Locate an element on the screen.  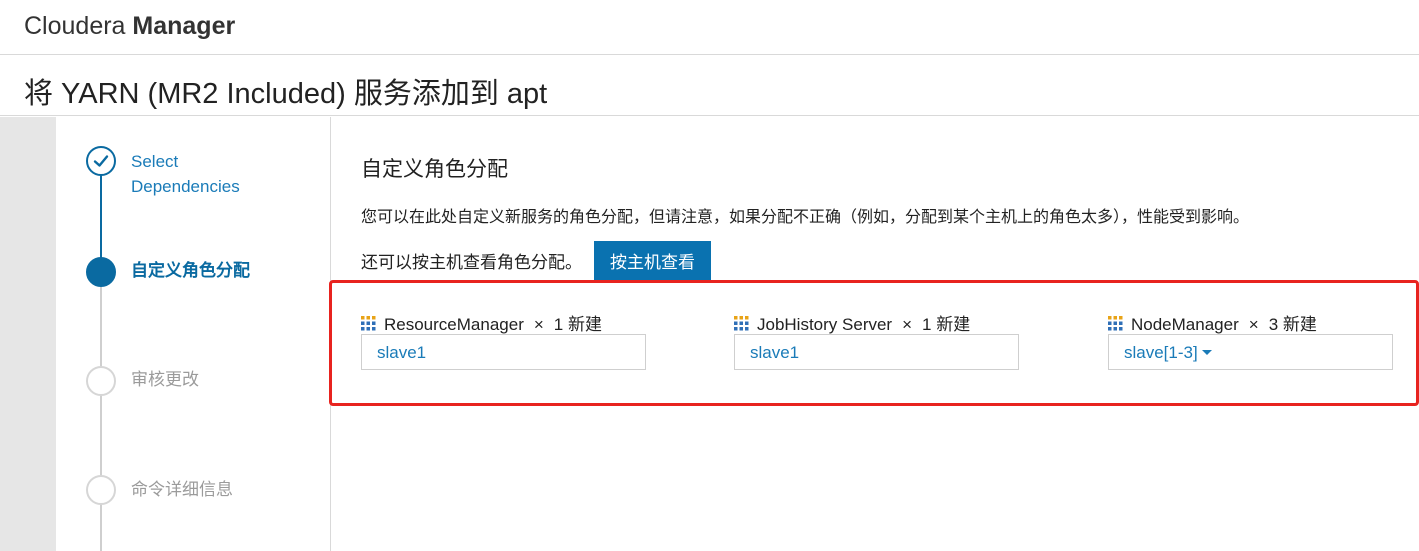
role-count: 3 新建 is located at coordinates (1292, 324).